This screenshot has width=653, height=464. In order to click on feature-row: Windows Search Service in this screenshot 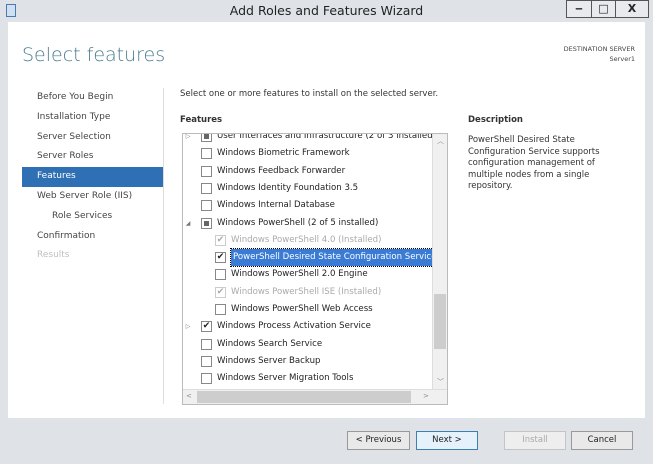, I will do `click(308, 344)`.